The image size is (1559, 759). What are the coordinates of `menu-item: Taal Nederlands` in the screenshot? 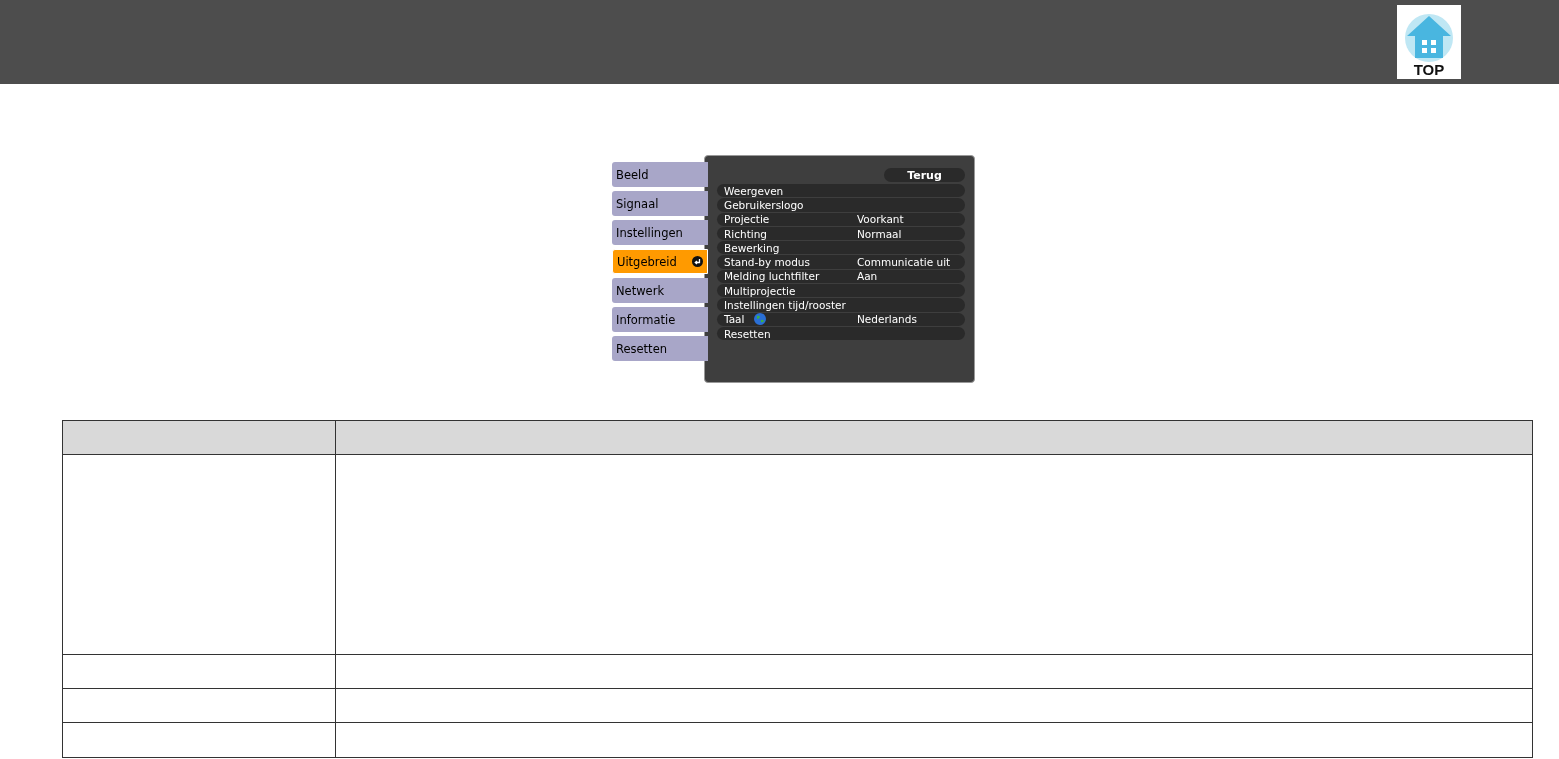 It's located at (841, 319).